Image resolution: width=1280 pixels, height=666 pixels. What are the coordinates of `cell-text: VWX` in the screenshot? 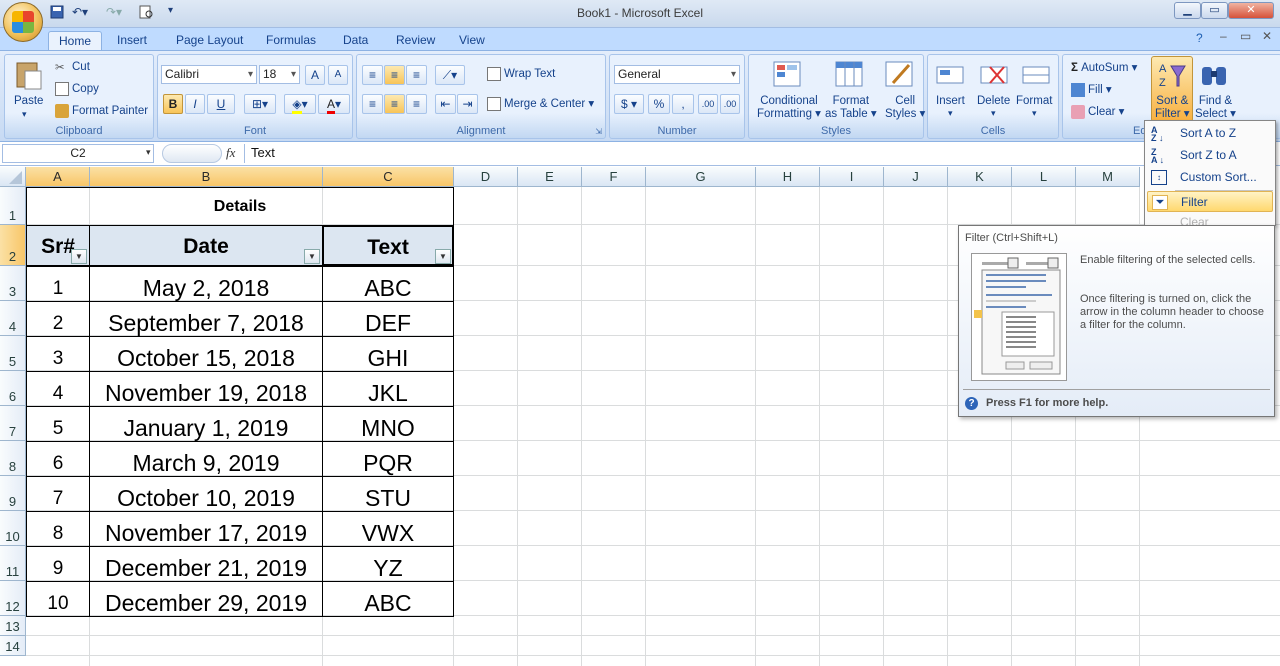 It's located at (388, 529).